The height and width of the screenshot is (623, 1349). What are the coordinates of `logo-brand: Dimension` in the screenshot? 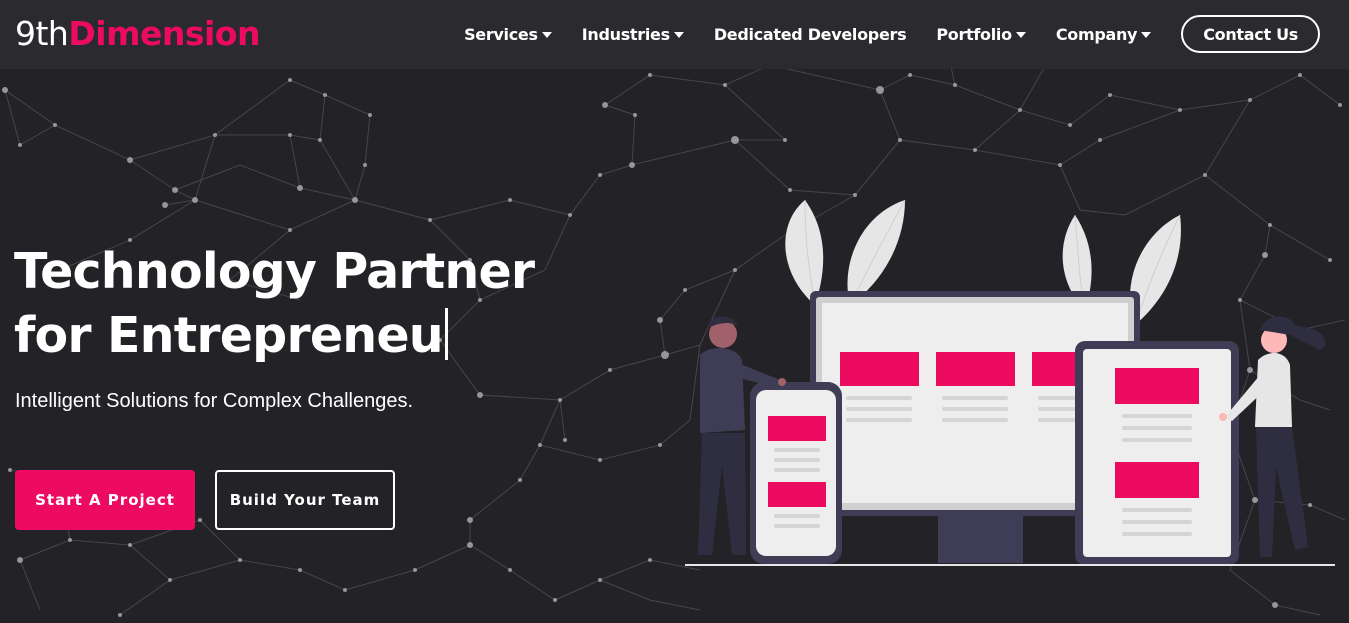 It's located at (164, 33).